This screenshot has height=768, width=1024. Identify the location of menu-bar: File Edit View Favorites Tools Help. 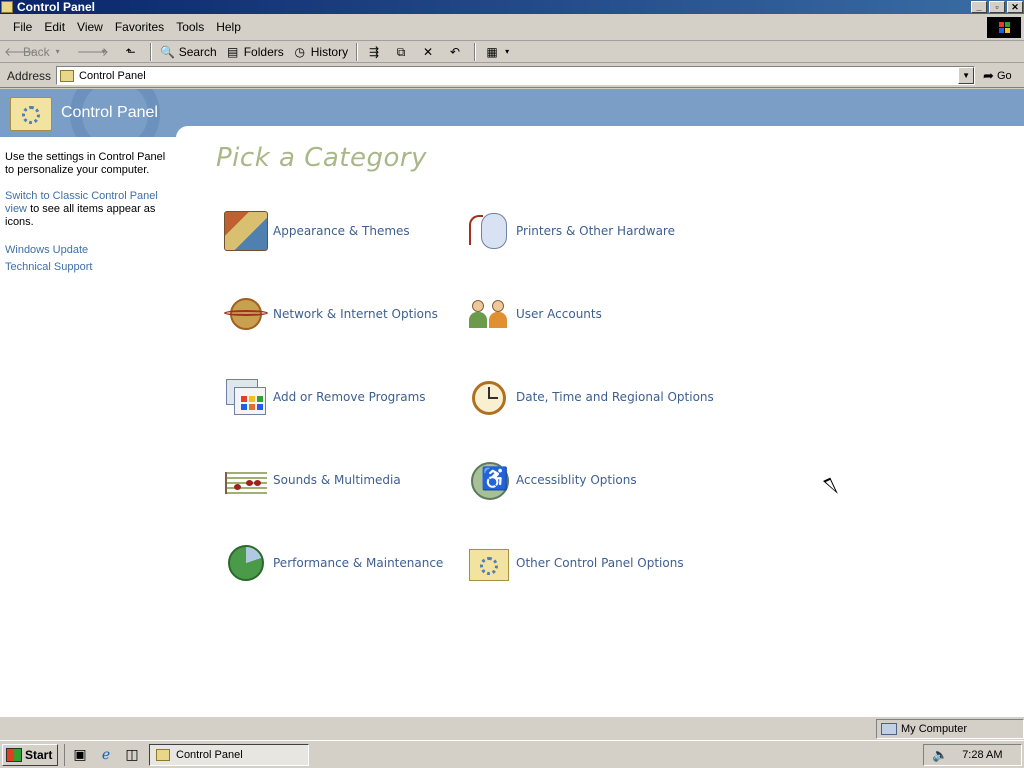
(512, 27).